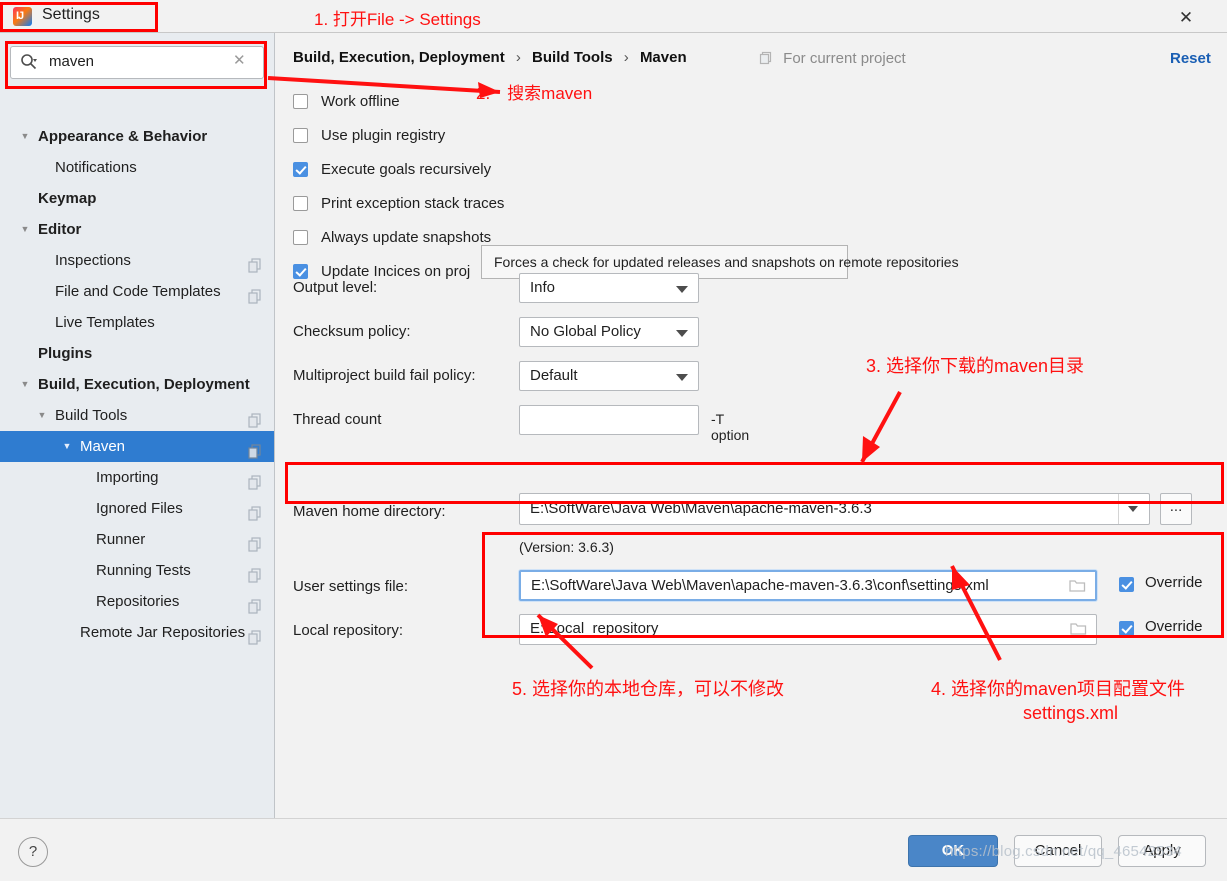 This screenshot has width=1227, height=881. I want to click on sidebar-item-label: Keymap, so click(67, 198).